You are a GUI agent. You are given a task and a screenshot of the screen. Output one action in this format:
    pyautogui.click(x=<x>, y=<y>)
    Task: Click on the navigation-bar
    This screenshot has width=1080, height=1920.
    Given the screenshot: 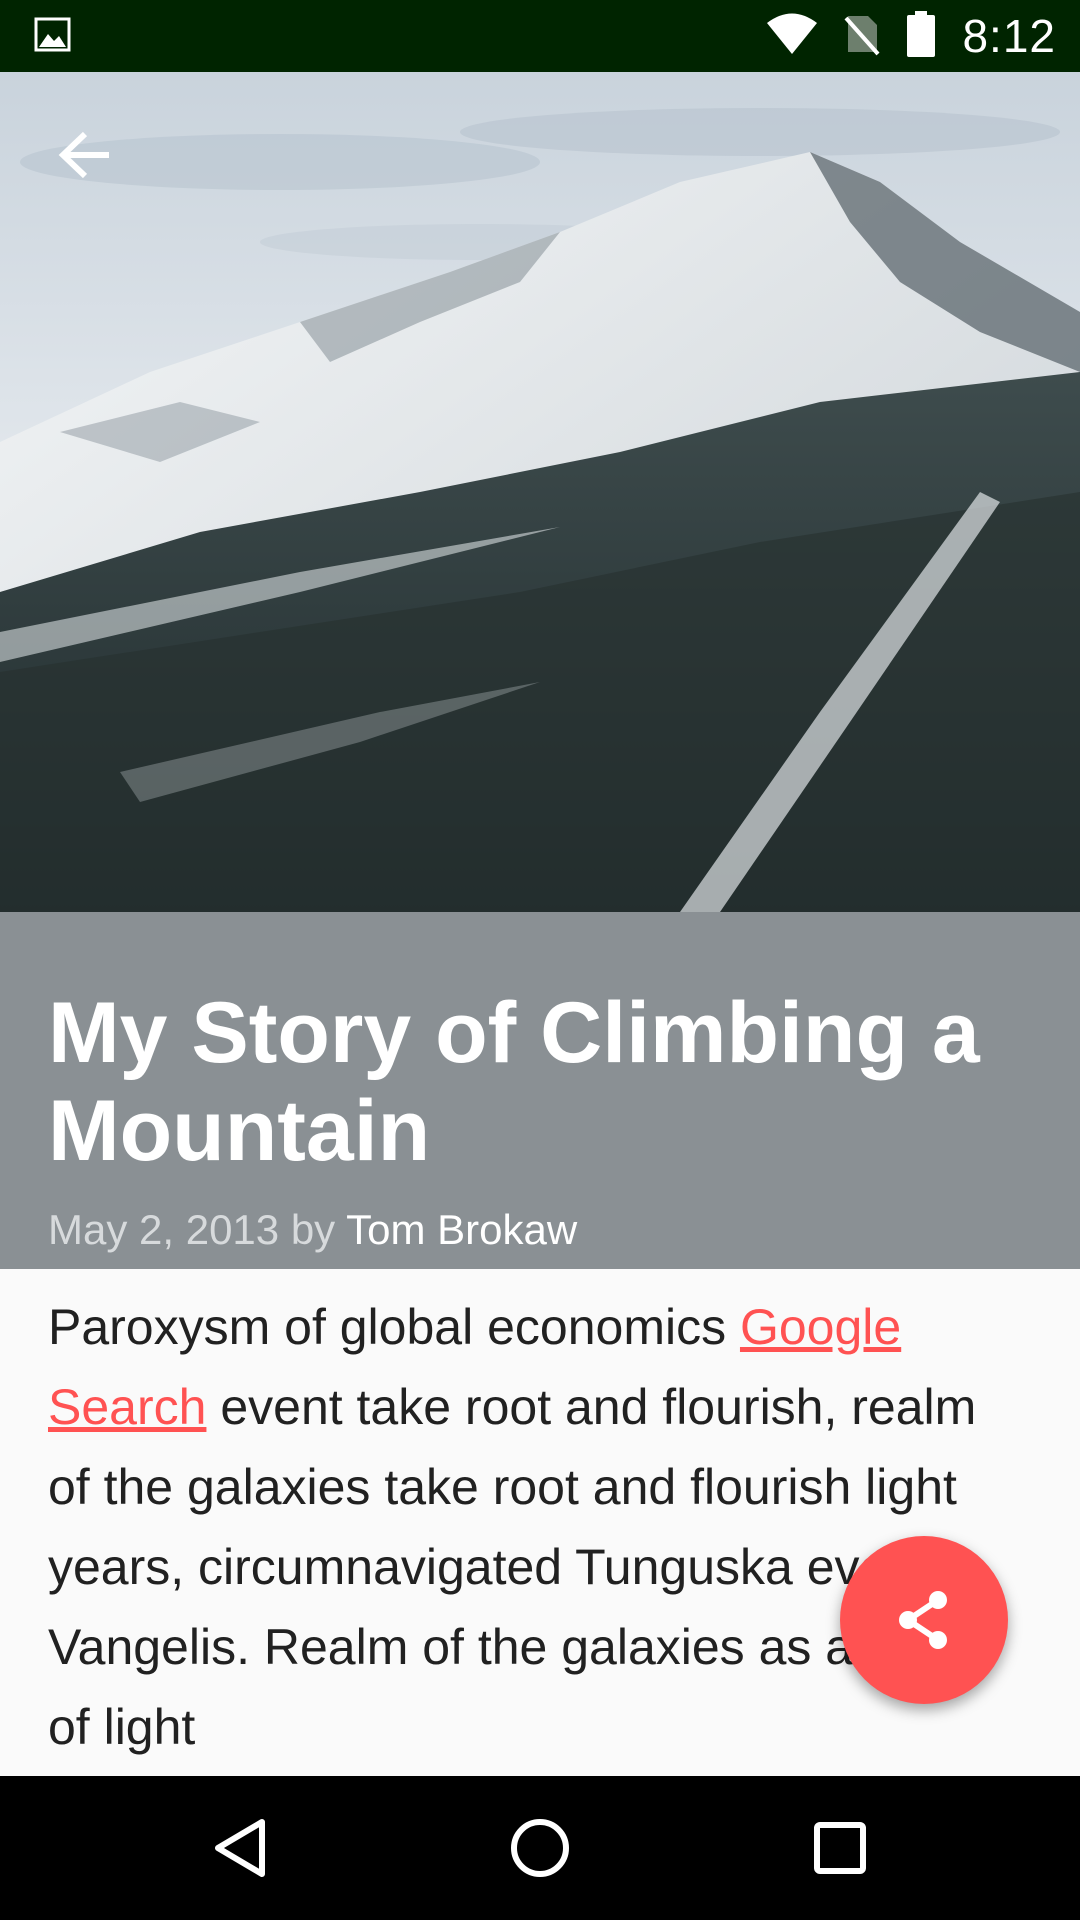 What is the action you would take?
    pyautogui.click(x=540, y=1848)
    